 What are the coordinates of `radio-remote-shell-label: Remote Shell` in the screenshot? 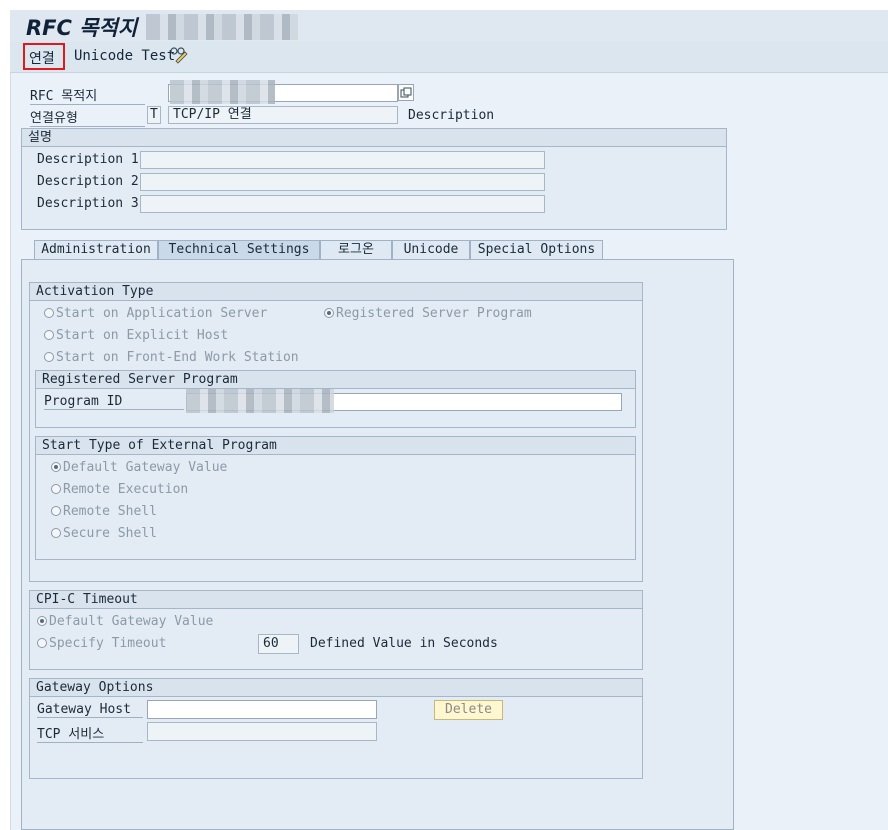 It's located at (110, 511).